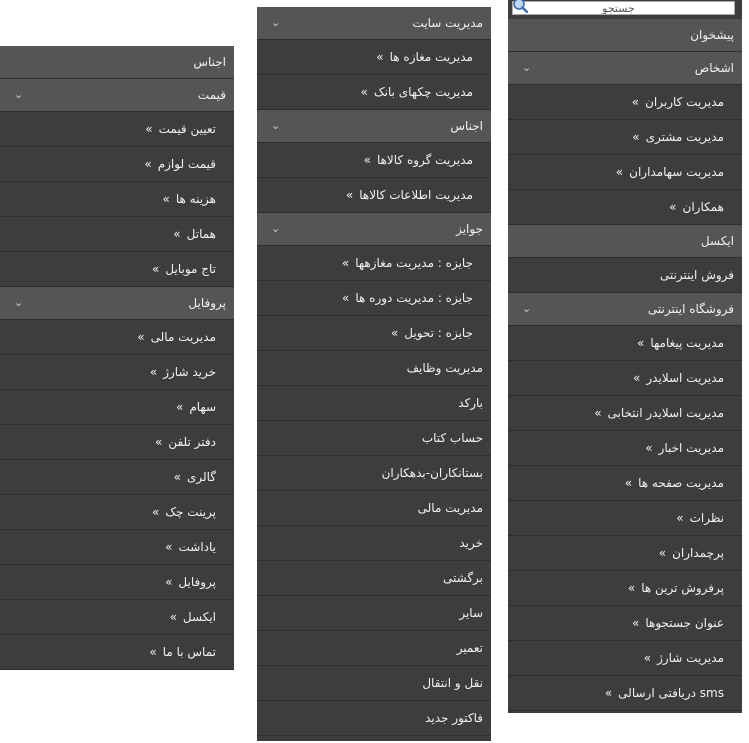 The height and width of the screenshot is (743, 749). What do you see at coordinates (199, 617) in the screenshot?
I see `menu-item-label: ایکسل` at bounding box center [199, 617].